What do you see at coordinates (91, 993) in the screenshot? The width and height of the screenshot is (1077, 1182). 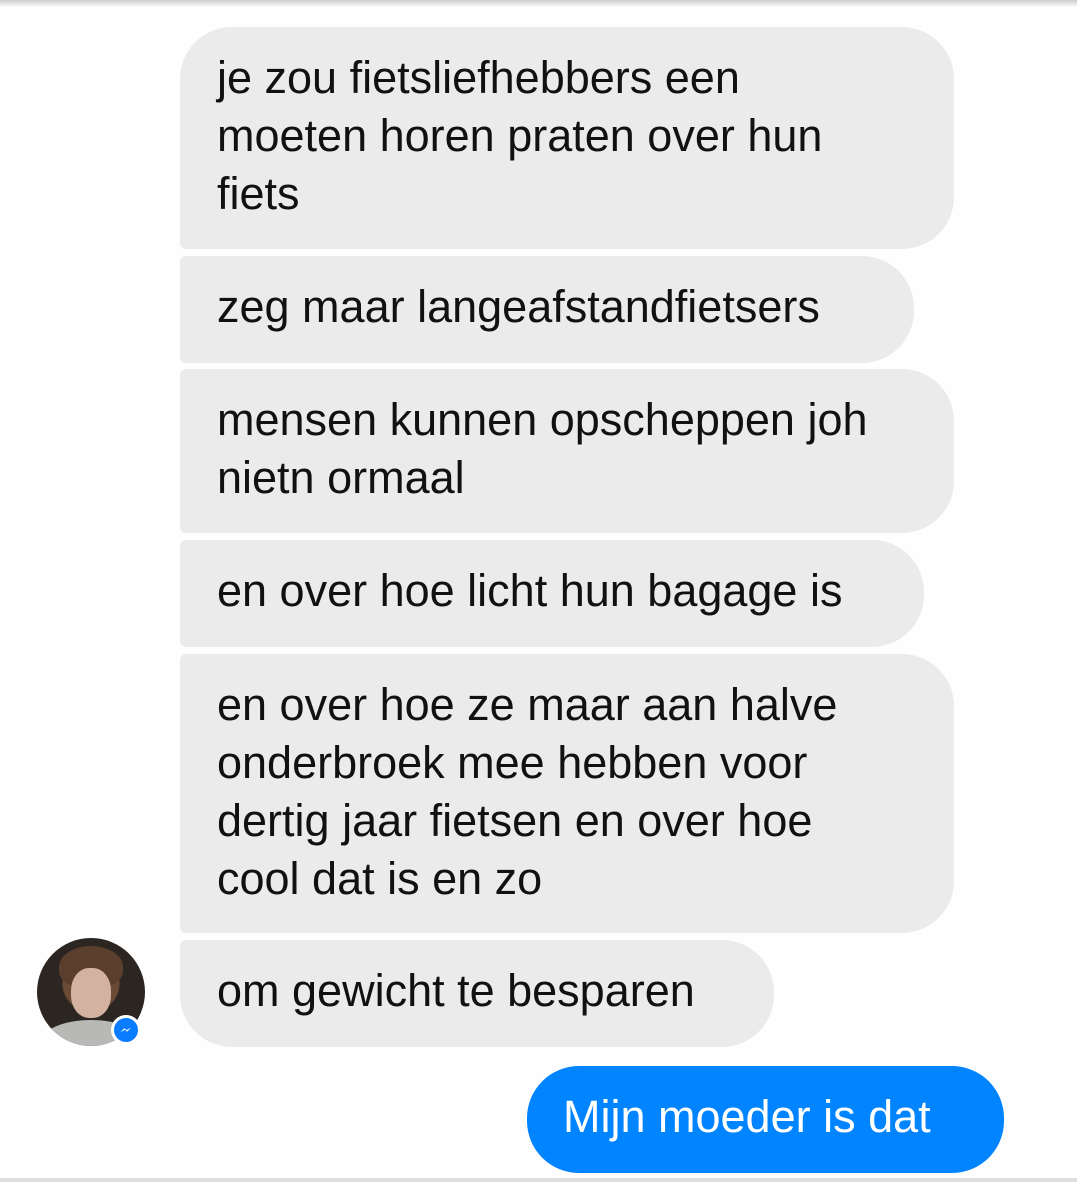 I see `avatar-face` at bounding box center [91, 993].